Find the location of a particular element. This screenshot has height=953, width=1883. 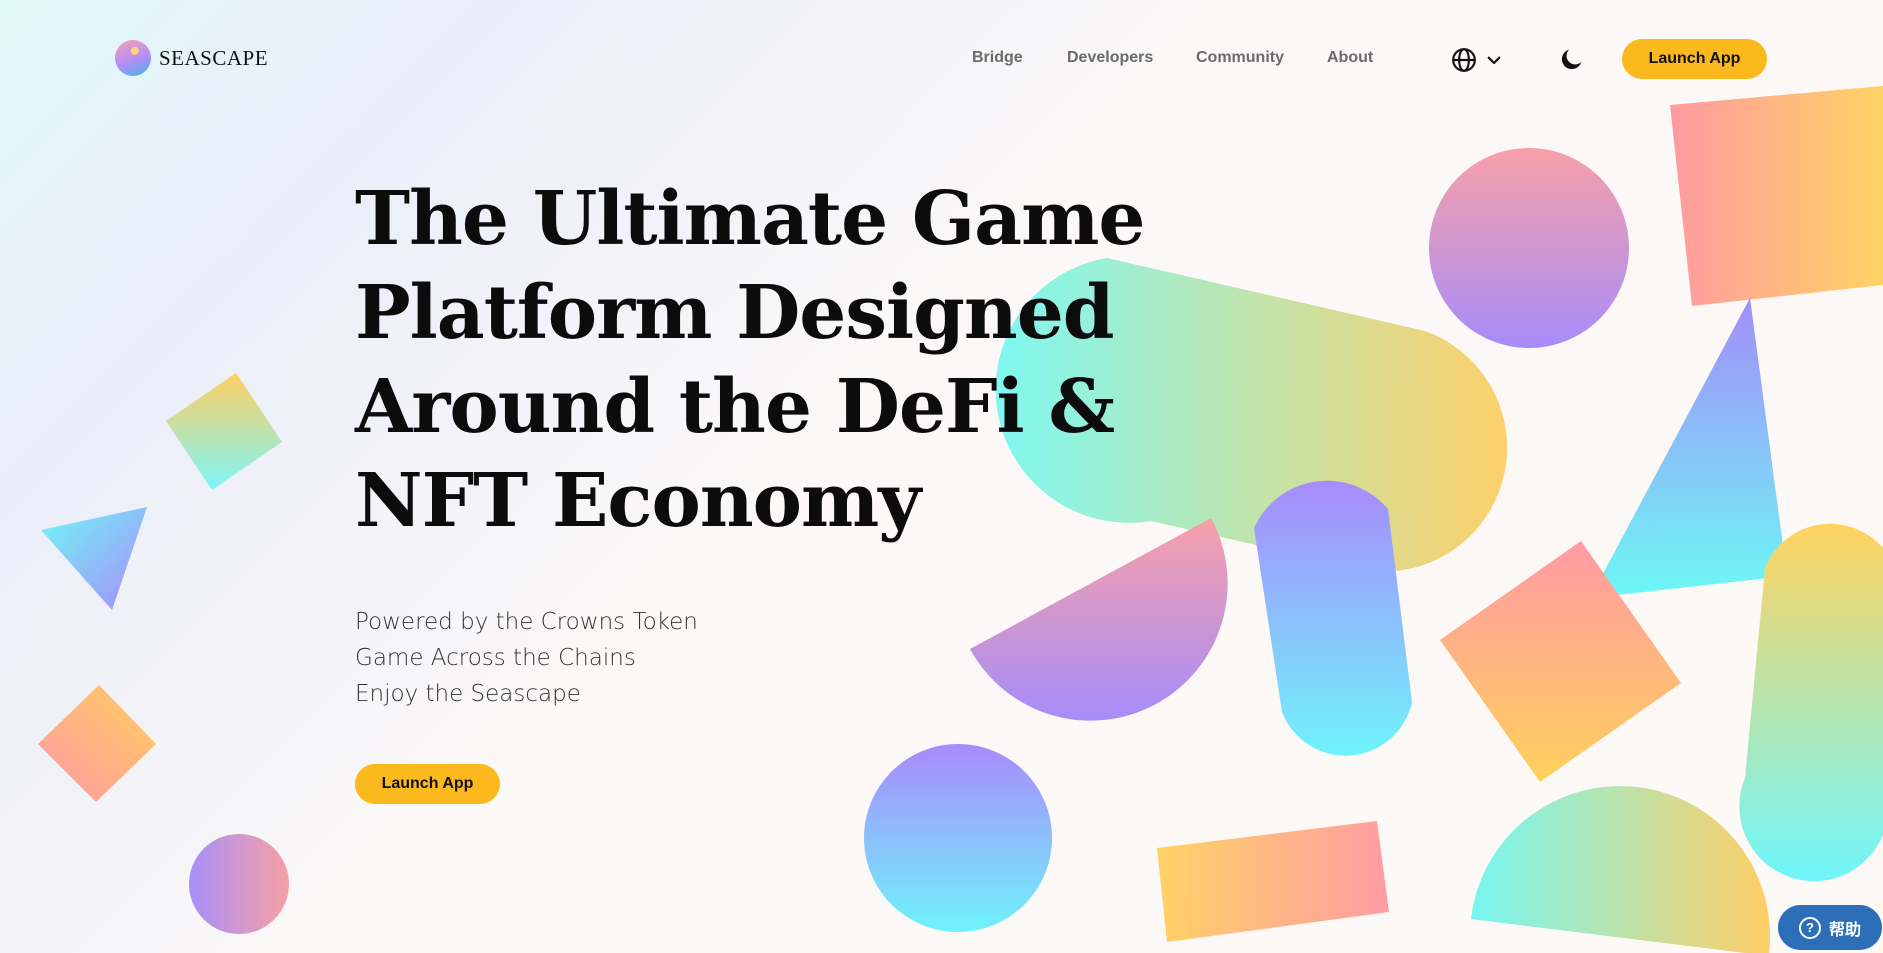

square-shape is located at coordinates (1776, 196).